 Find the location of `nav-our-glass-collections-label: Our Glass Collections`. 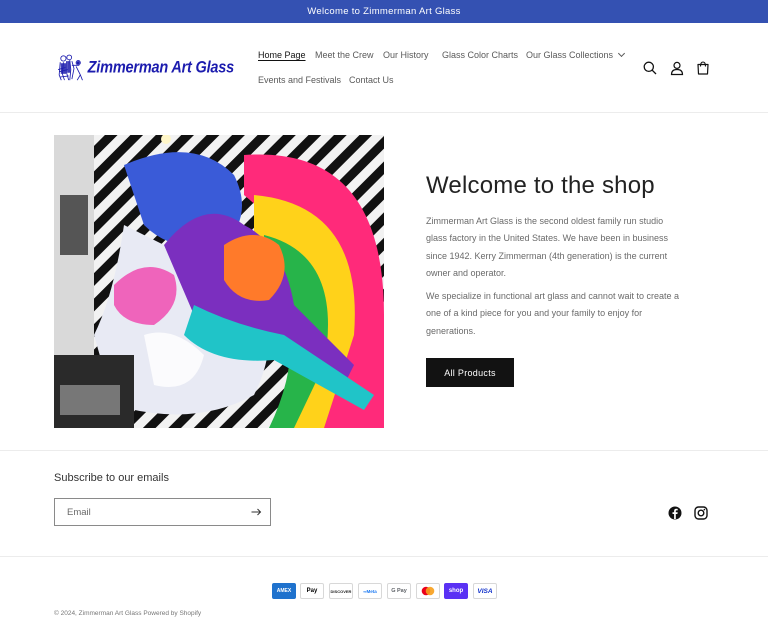

nav-our-glass-collections-label: Our Glass Collections is located at coordinates (570, 55).